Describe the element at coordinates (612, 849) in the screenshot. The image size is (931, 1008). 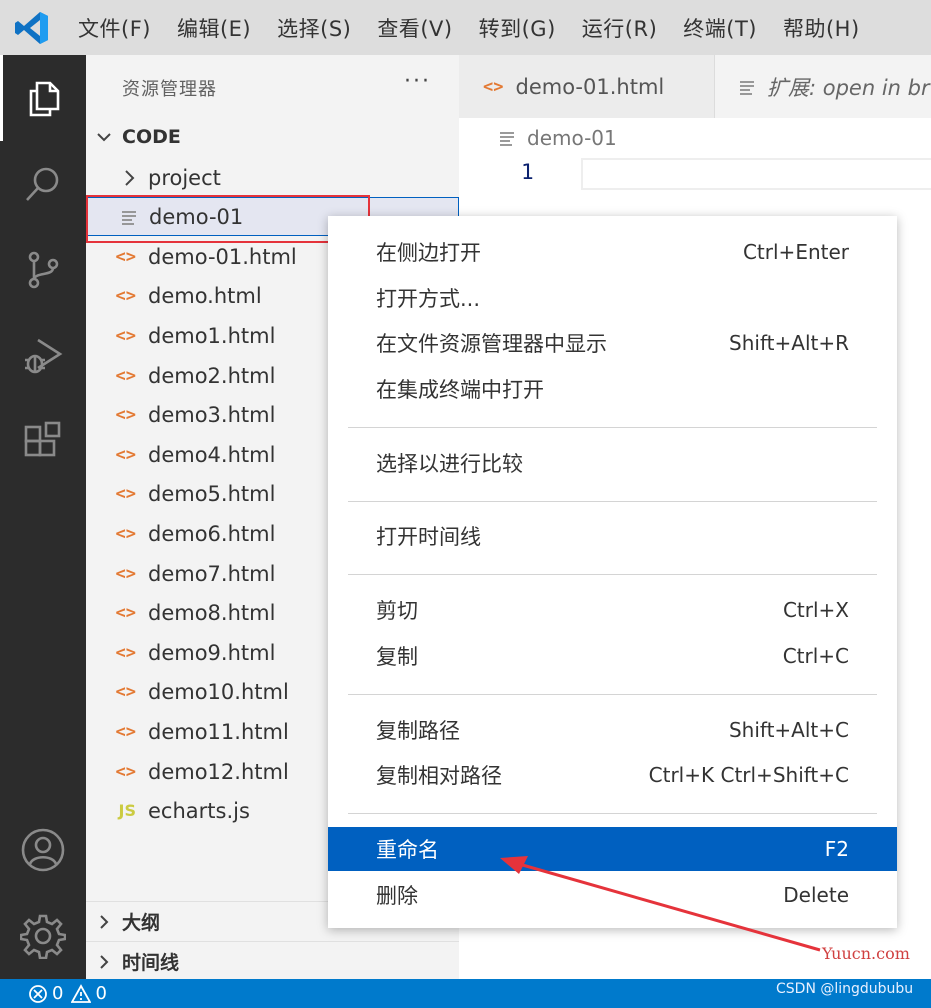
I see `menu-item-rename: 重命名 F2` at that location.